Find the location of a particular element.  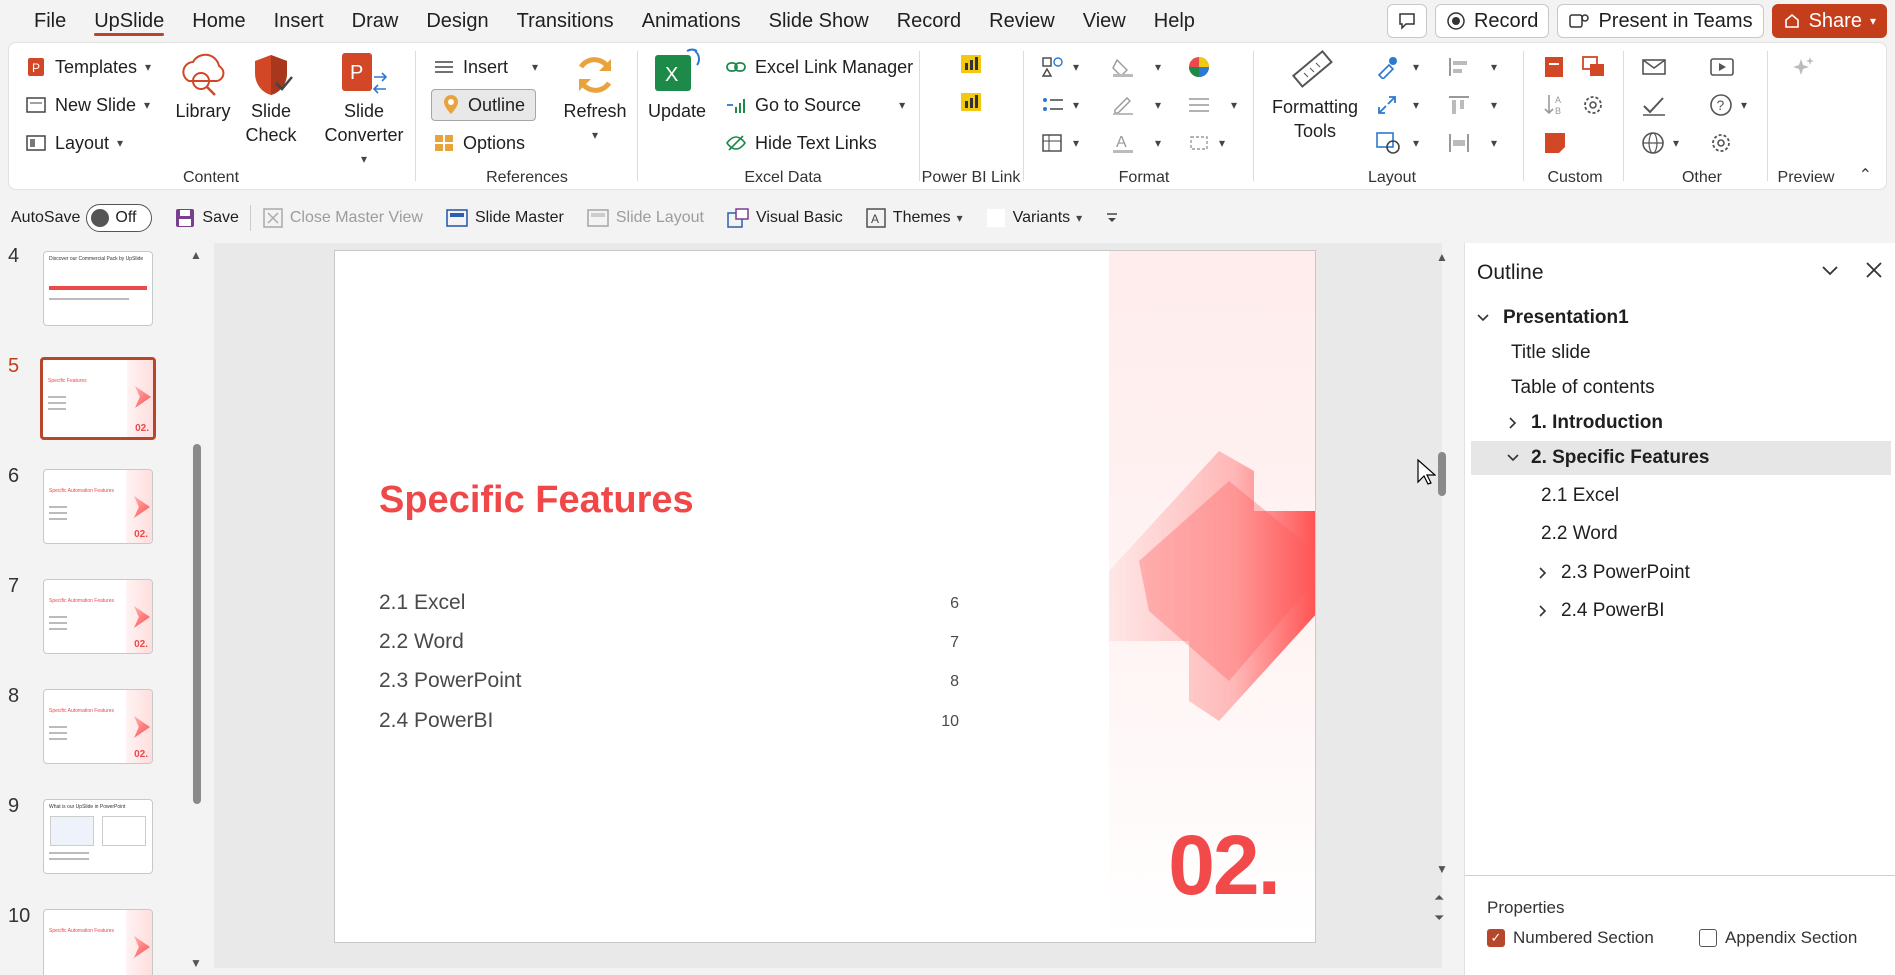

slide-thumbnail-8: Specific Automation Features 02. is located at coordinates (98, 726).